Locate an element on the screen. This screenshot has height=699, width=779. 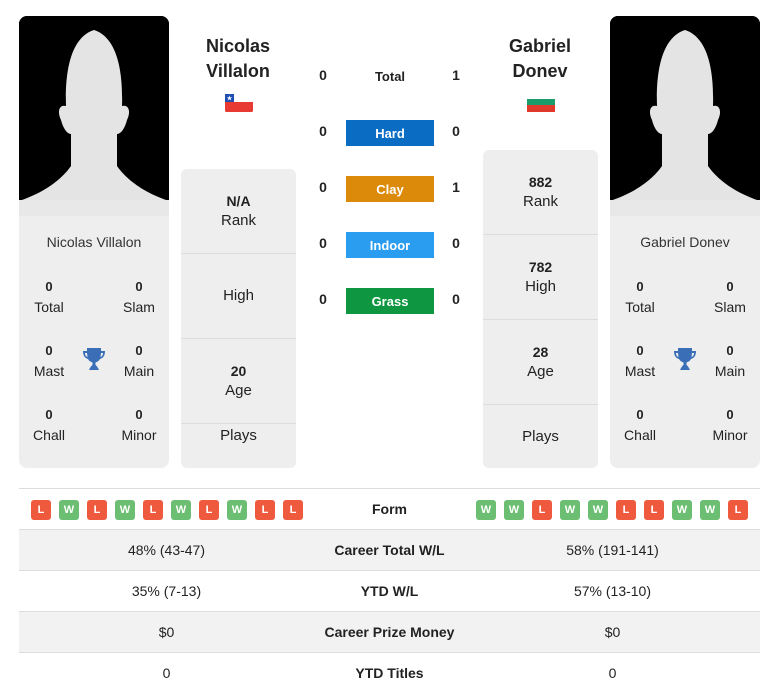
player2-high: 782 High is located at coordinates (540, 277).